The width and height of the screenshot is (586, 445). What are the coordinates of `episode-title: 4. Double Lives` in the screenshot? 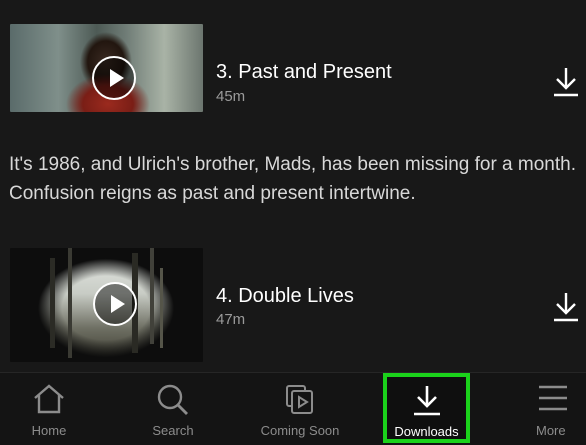 It's located at (285, 296).